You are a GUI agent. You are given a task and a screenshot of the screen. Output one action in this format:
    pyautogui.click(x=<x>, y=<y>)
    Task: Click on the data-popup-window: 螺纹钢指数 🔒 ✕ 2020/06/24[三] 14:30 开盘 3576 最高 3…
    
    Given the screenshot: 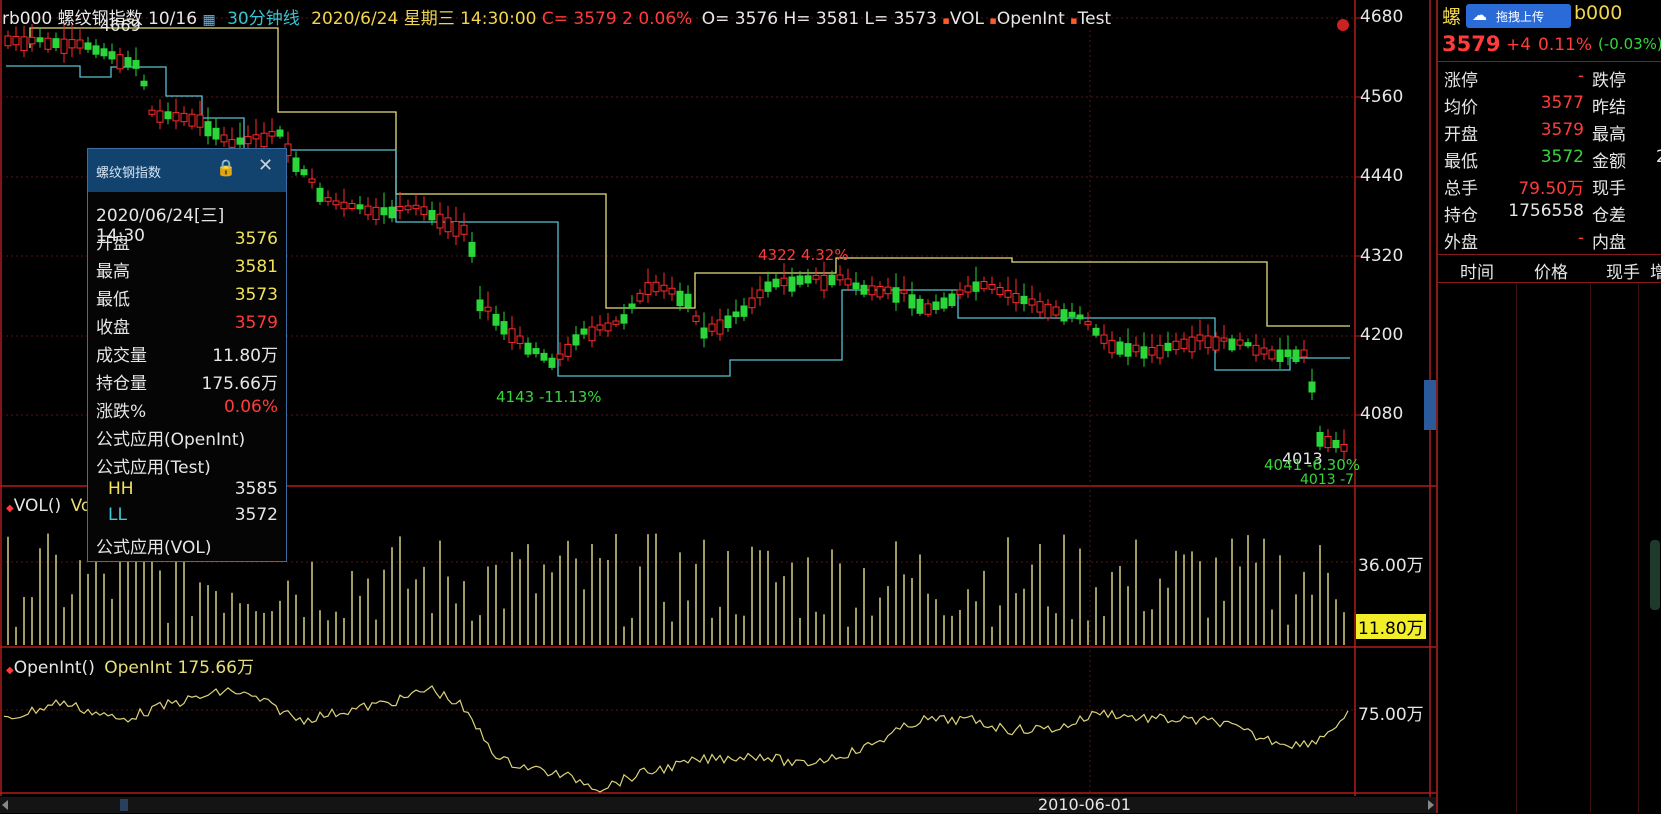 What is the action you would take?
    pyautogui.click(x=187, y=355)
    